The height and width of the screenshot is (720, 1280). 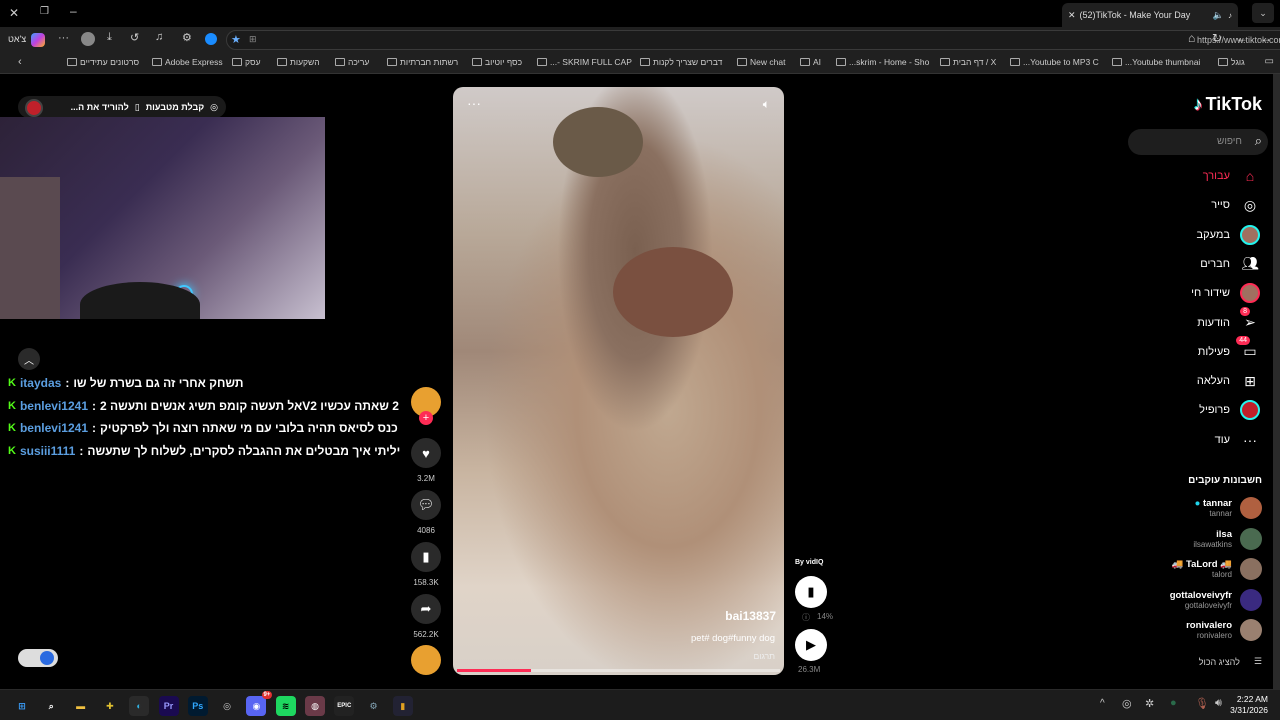 I want to click on microphone-icon: 🎙︎, so click(x=1202, y=703).